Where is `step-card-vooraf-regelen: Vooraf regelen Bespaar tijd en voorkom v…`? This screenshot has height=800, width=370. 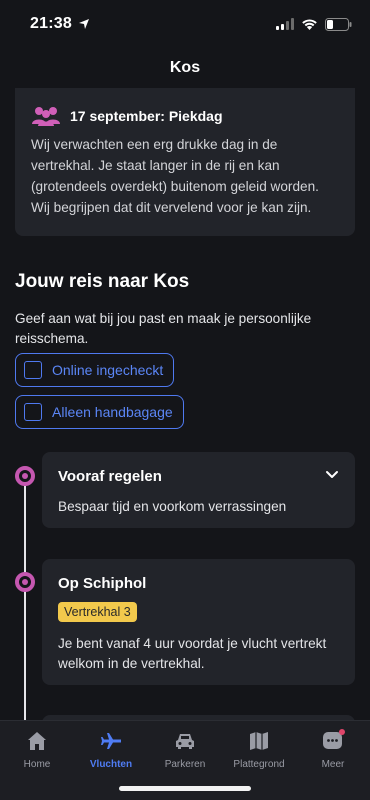
step-card-vooraf-regelen: Vooraf regelen Bespaar tijd en voorkom v… is located at coordinates (198, 490).